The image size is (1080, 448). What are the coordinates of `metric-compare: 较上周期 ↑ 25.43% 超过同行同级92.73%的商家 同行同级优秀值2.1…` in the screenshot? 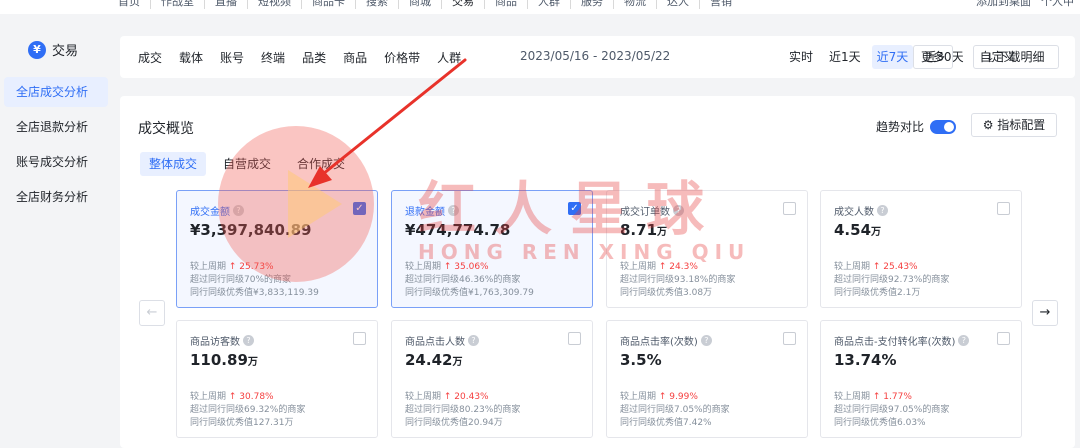 It's located at (921, 280).